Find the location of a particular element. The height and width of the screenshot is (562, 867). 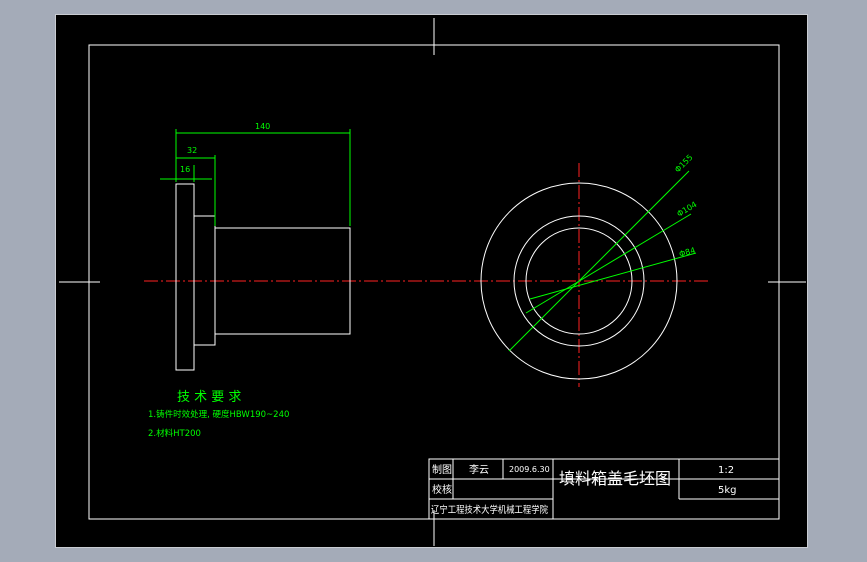

tb-scale: 1:2 is located at coordinates (726, 470).